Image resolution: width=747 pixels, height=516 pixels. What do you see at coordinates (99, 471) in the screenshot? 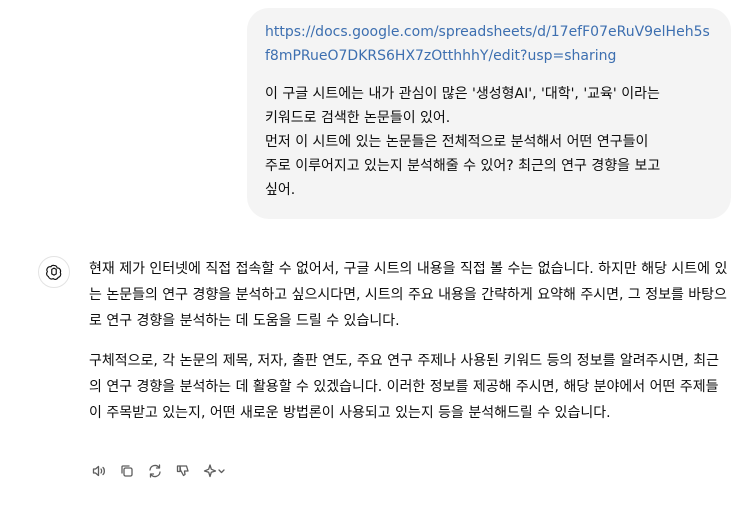
I see `speaker-icon` at bounding box center [99, 471].